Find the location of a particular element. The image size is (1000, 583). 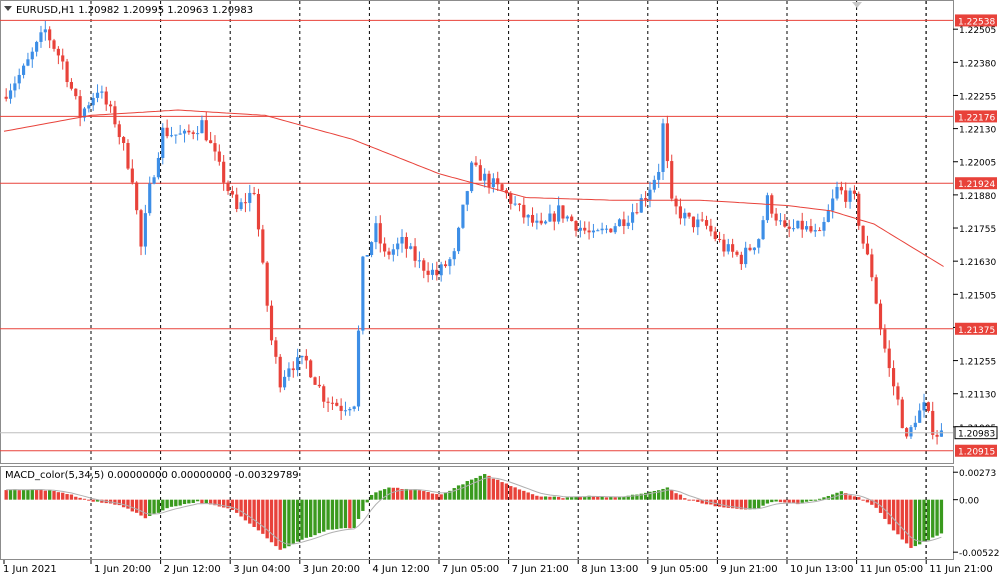

time-label: 3 Jun 20:00 is located at coordinates (331, 569).